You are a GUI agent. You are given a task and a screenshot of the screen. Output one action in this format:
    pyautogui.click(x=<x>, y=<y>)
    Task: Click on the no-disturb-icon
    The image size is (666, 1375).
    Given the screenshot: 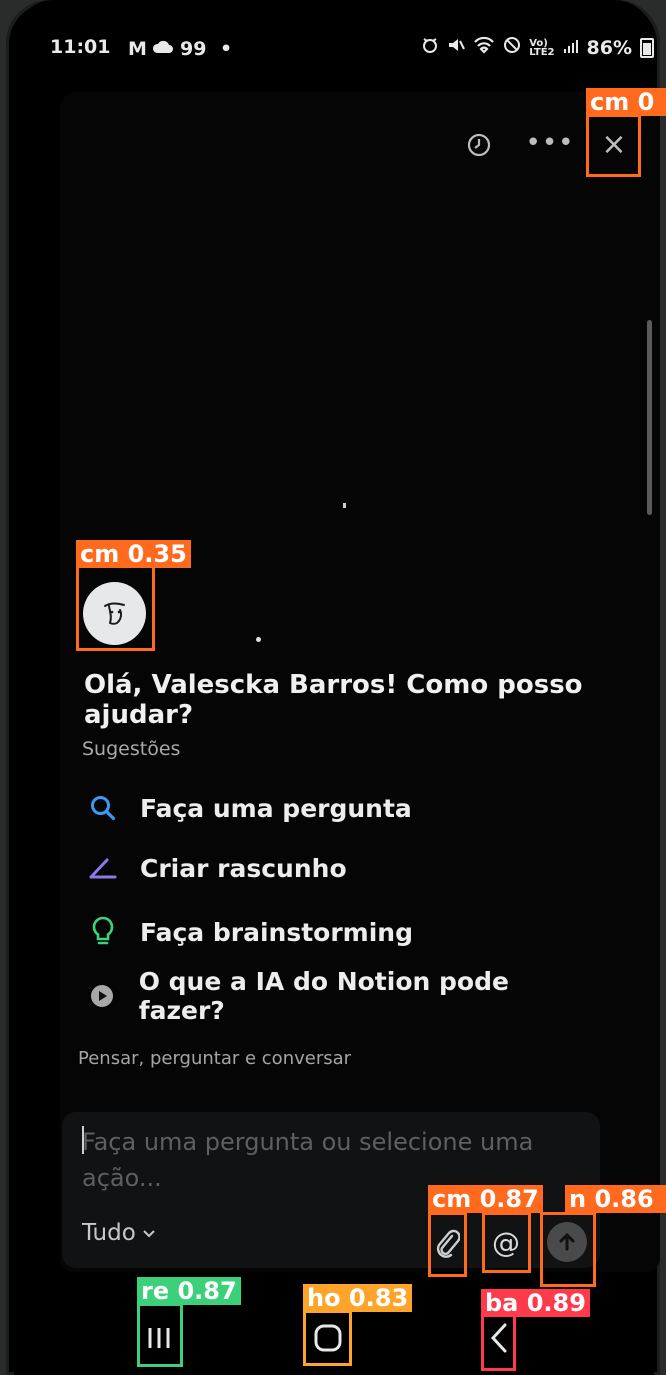 What is the action you would take?
    pyautogui.click(x=512, y=47)
    